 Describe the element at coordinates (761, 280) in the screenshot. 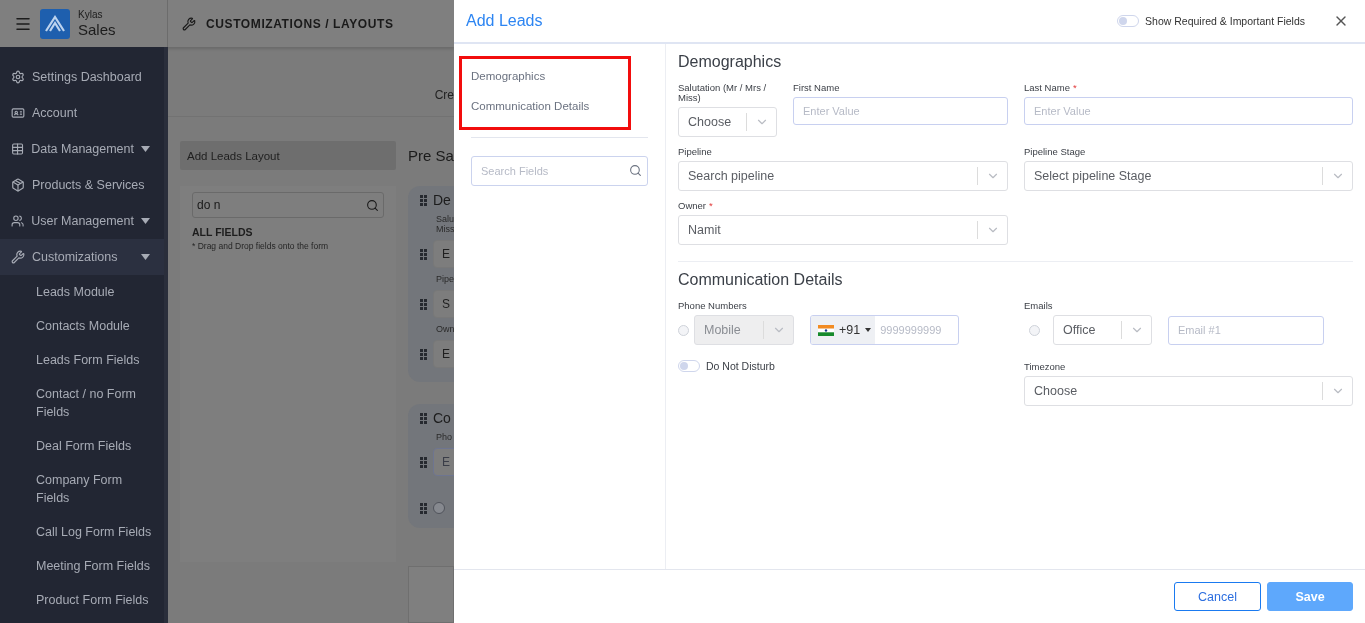

I see `section-title: Communication Details` at that location.